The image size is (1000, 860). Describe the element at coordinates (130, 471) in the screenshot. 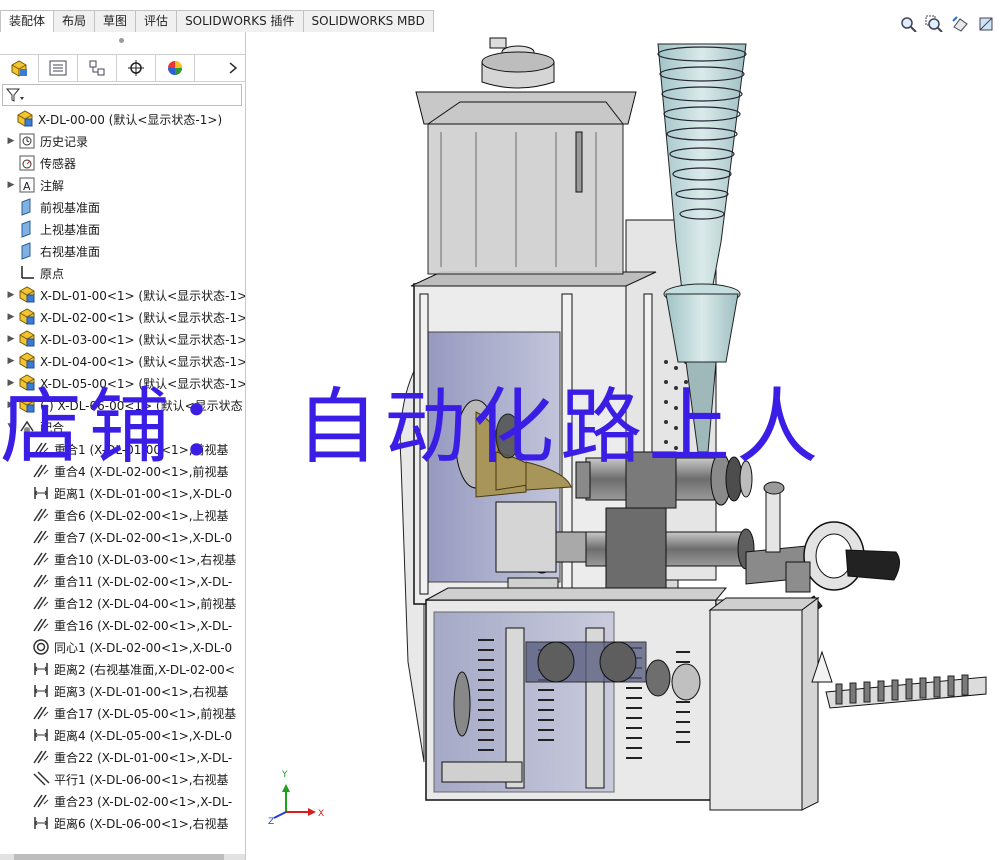

I see `tree-node: 重合4 (X-DL-02-00<1>,前视基` at that location.